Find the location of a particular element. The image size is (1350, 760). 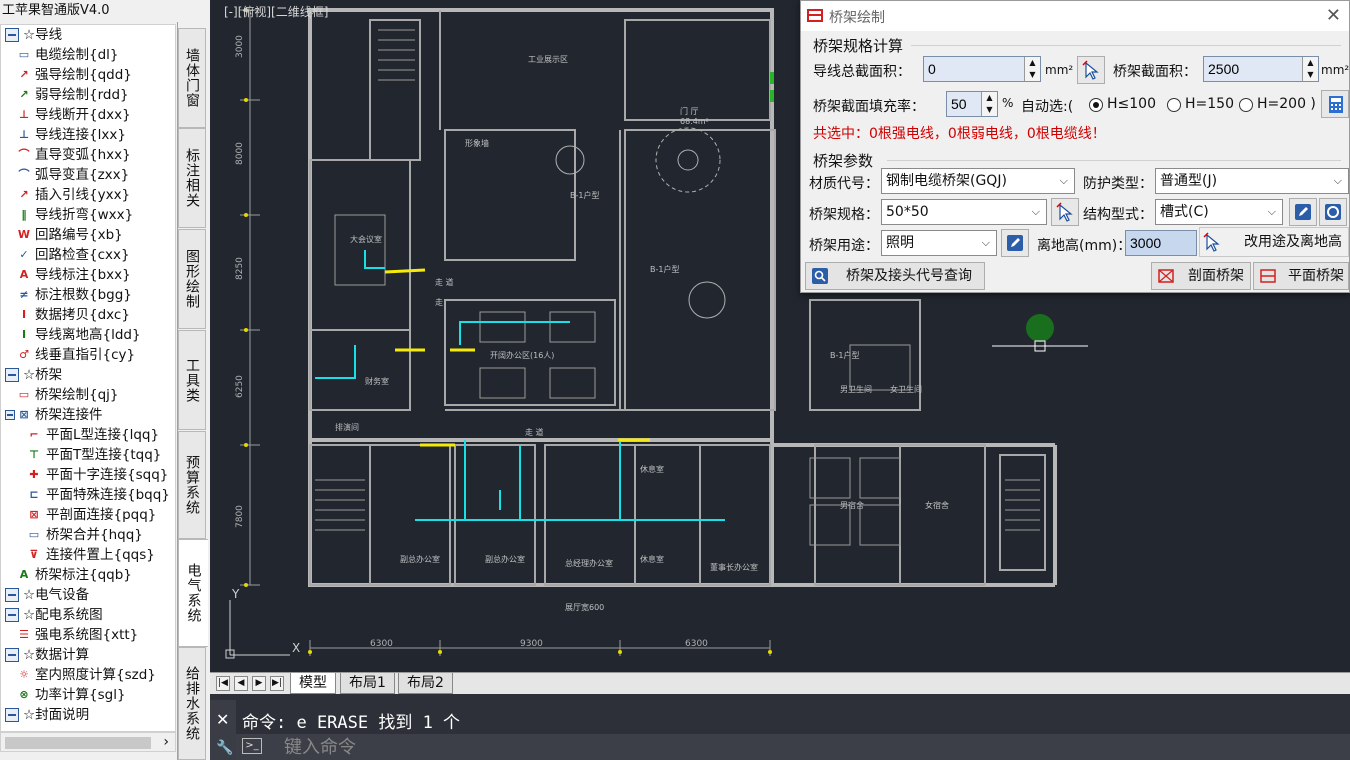

tree-item: ⊠ 平剖面连接{pqq} is located at coordinates (88, 515).